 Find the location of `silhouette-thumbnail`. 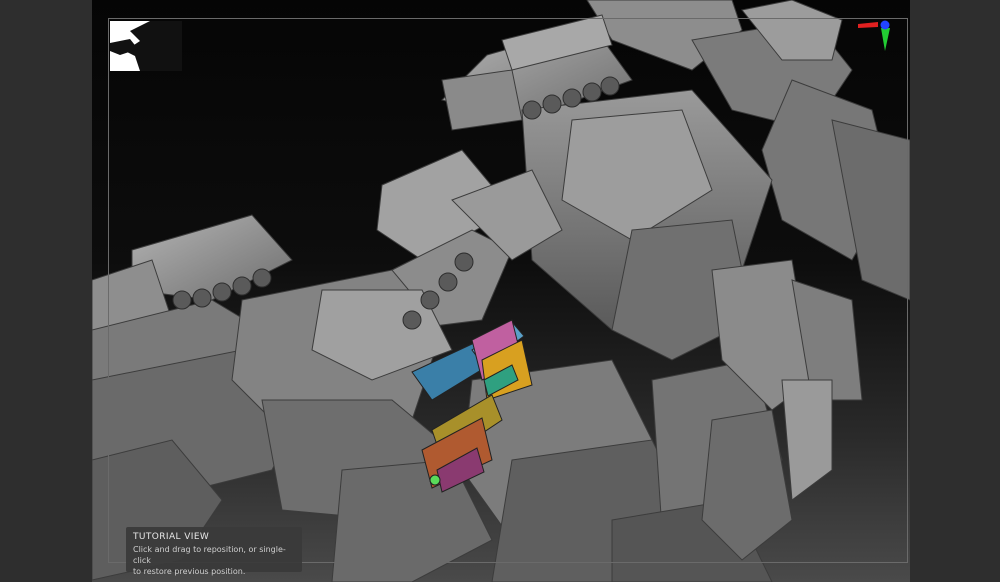

silhouette-thumbnail is located at coordinates (146, 46).